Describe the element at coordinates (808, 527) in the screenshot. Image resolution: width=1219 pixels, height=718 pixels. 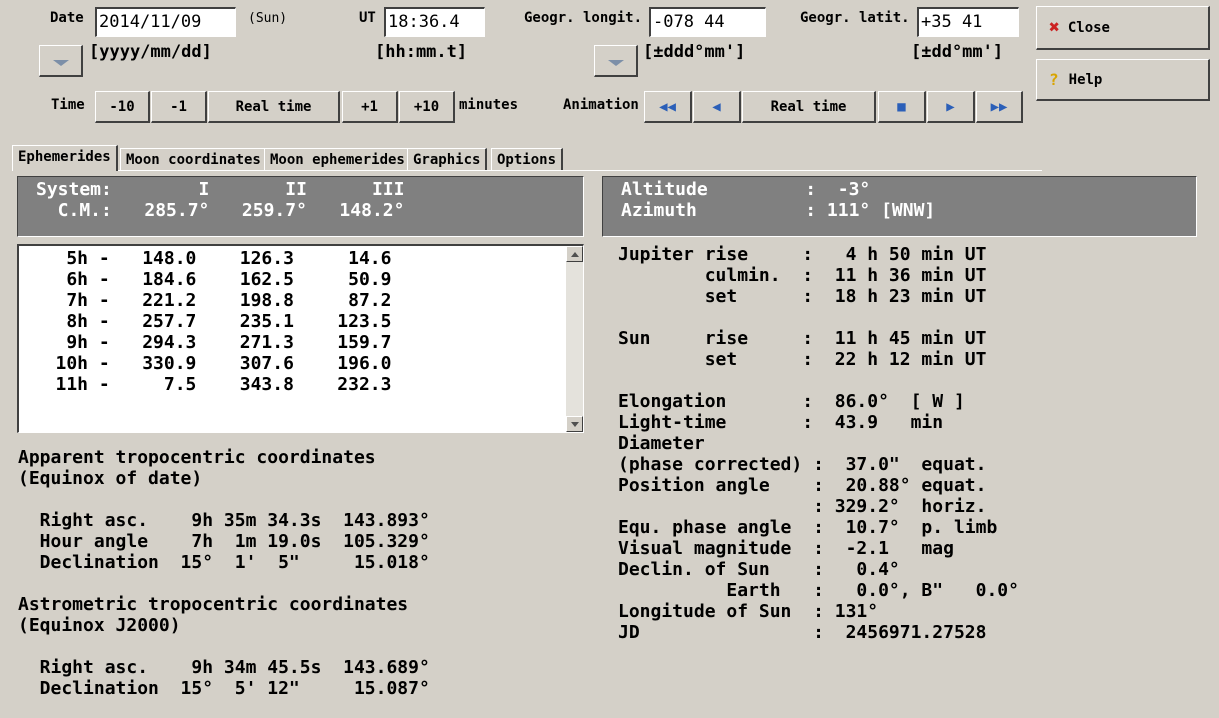
I see `info-line: Equ. phase angle : 10.7° p. limb` at that location.